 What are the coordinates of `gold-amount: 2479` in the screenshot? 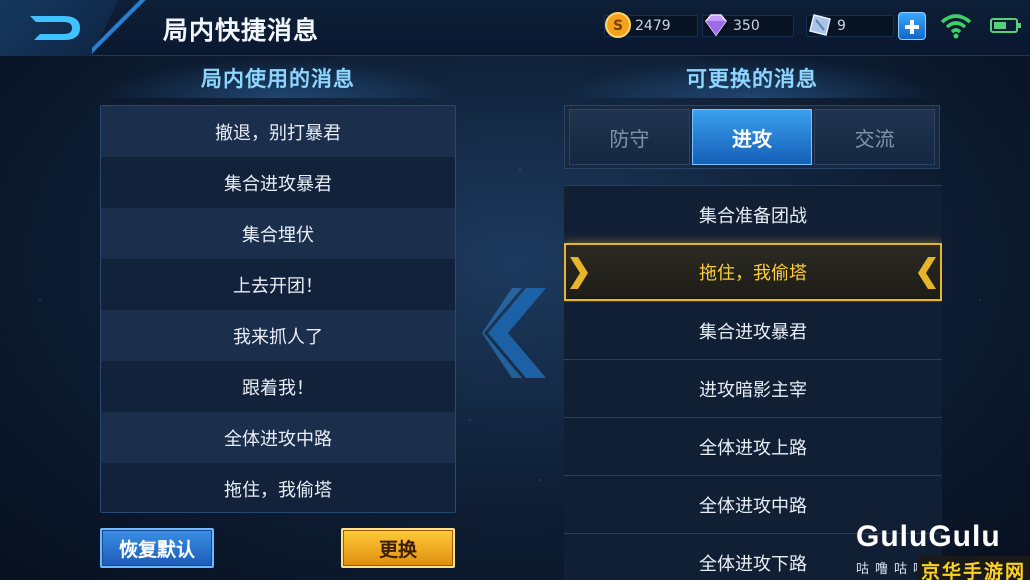 It's located at (653, 26).